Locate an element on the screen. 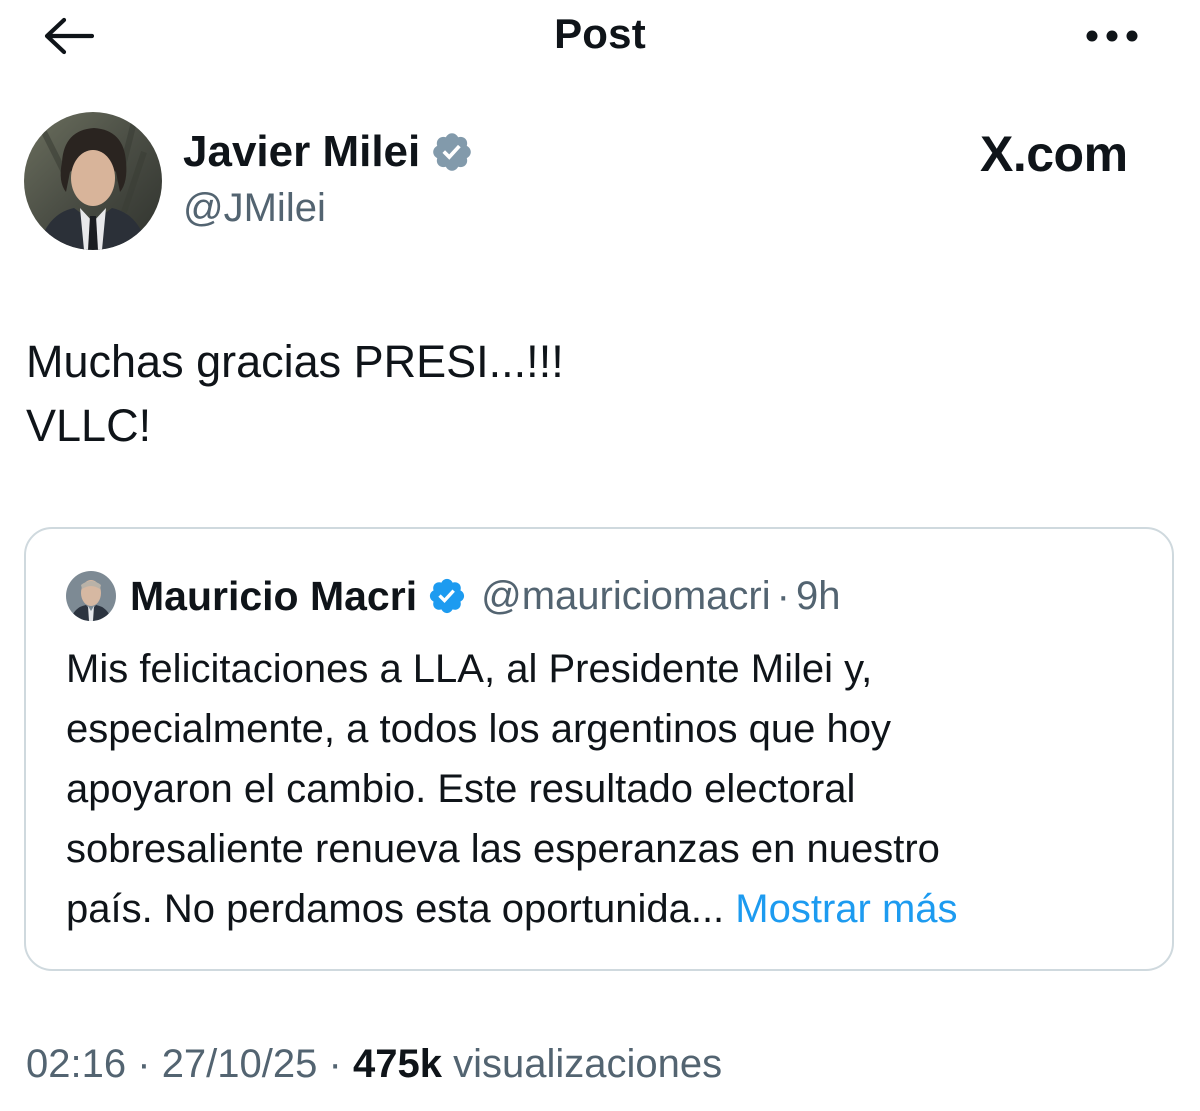 This screenshot has width=1200, height=1111. author-name-row: Javier Milei is located at coordinates (328, 152).